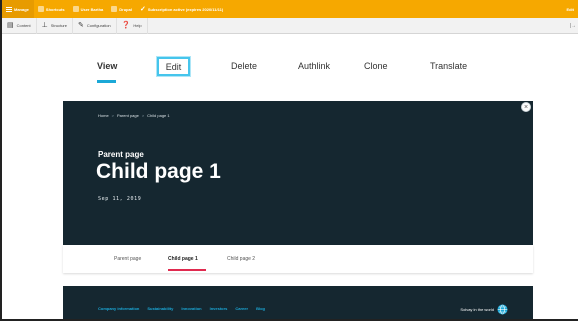 The height and width of the screenshot is (321, 578). I want to click on toolbar-user: User Bartha, so click(88, 9).